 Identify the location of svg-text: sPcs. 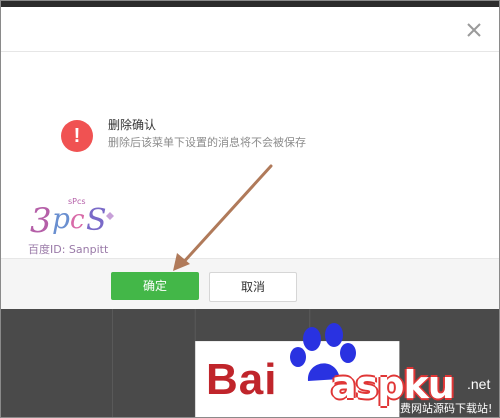
(77, 201).